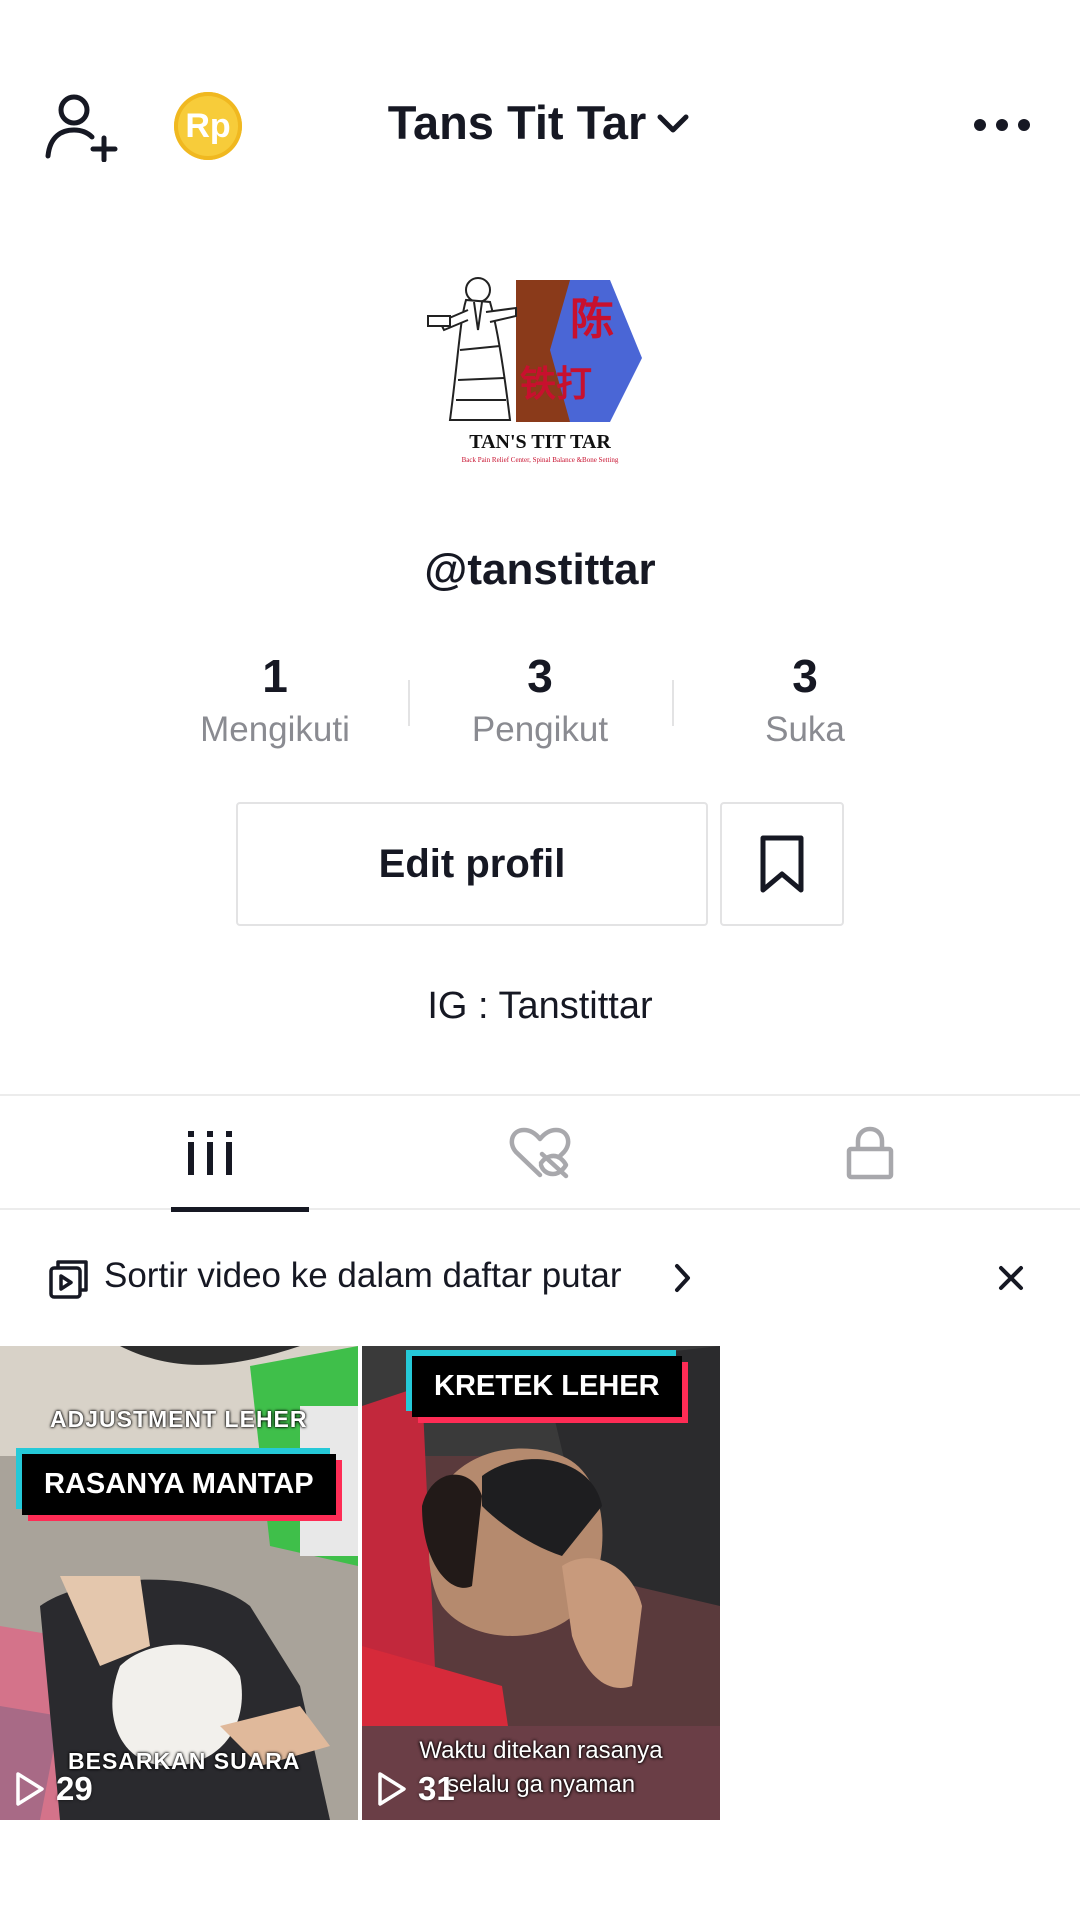  I want to click on video-caption-tag: KRETEK LEHER, so click(547, 1386).